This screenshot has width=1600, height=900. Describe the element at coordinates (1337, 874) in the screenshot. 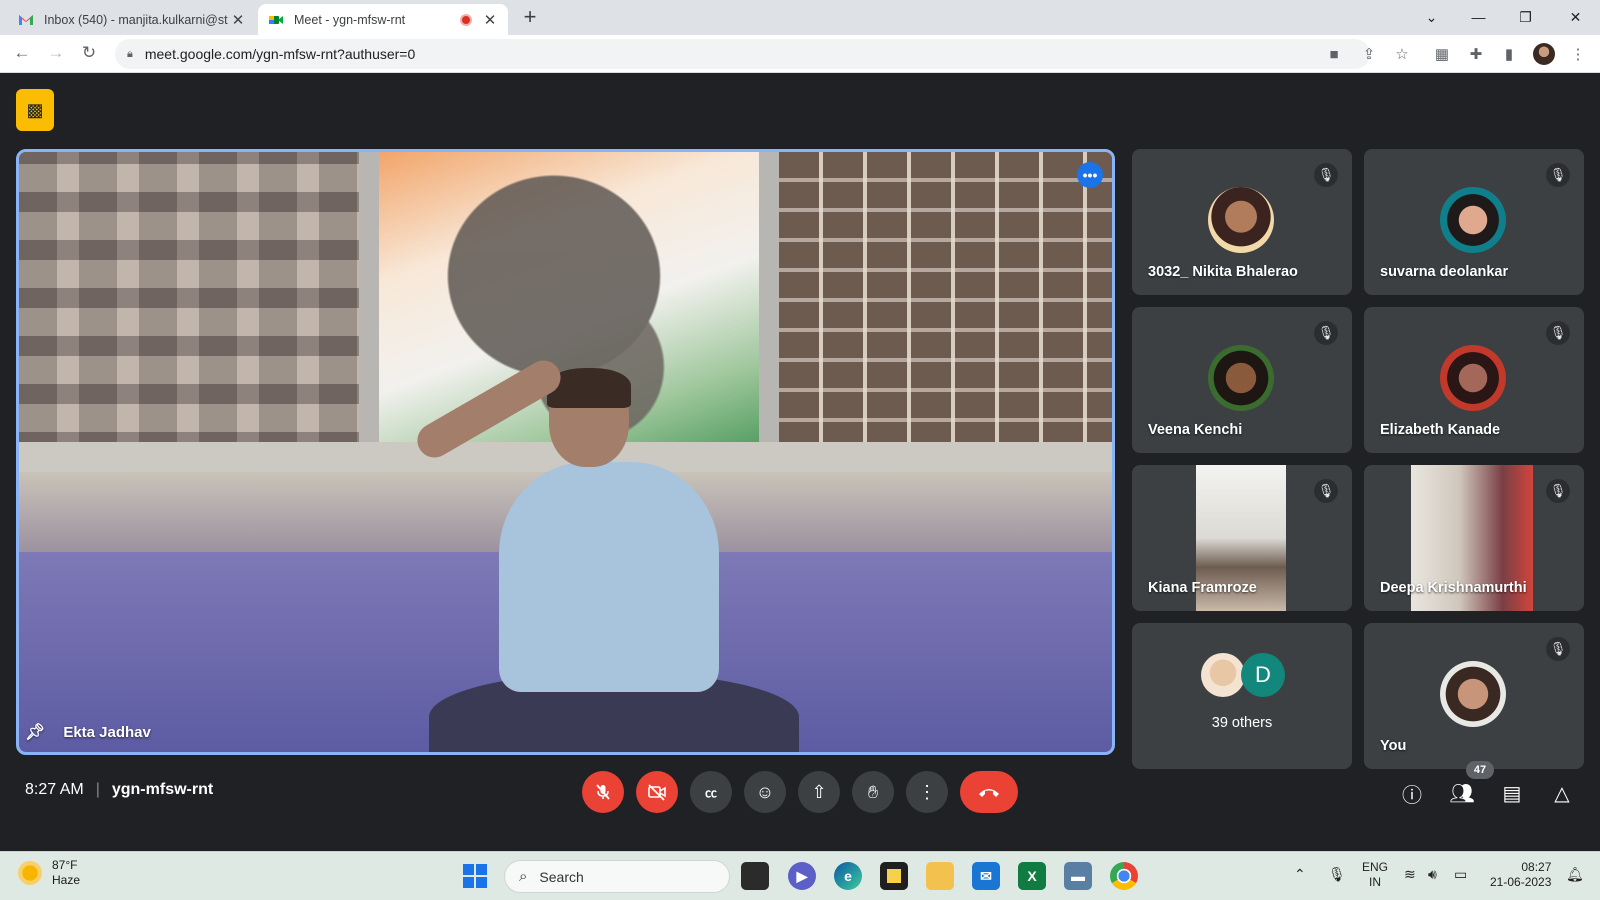

I see `microphone-icon: 🎙︎` at that location.